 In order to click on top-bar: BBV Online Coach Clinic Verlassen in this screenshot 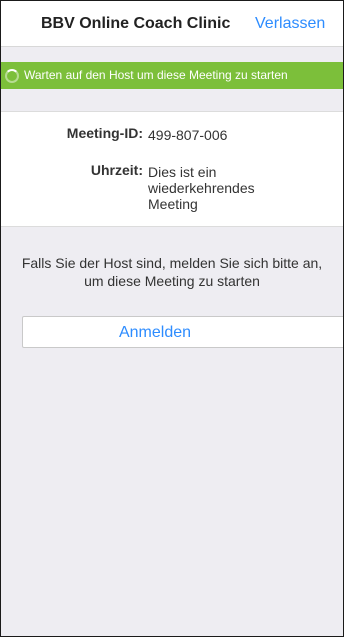, I will do `click(172, 24)`.